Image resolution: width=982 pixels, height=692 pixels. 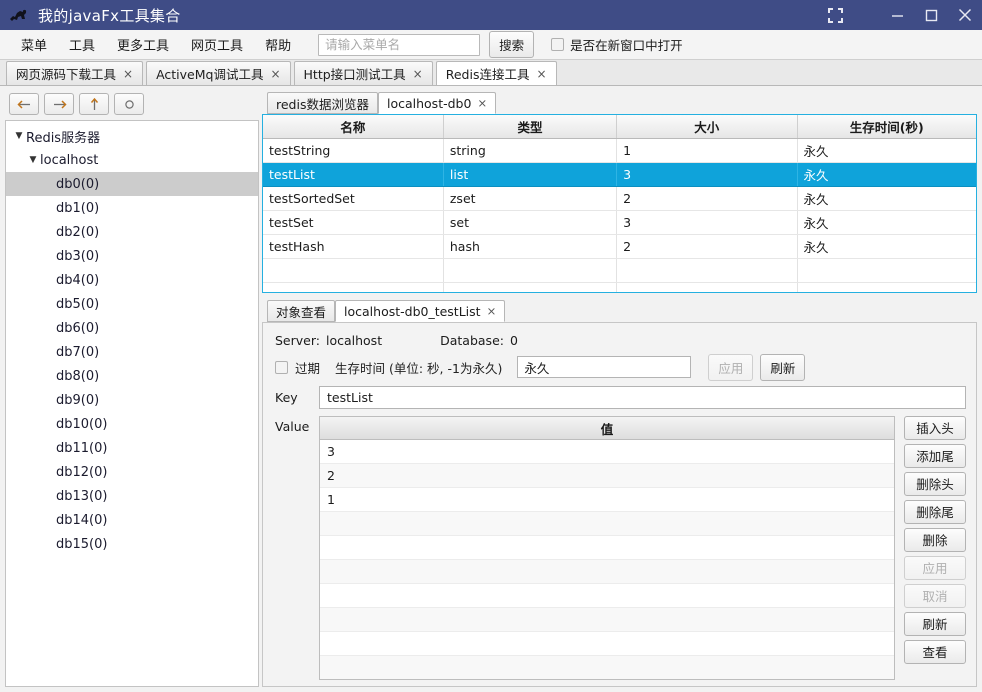 What do you see at coordinates (322, 103) in the screenshot?
I see `browser-tab-0: redis数据浏览器` at bounding box center [322, 103].